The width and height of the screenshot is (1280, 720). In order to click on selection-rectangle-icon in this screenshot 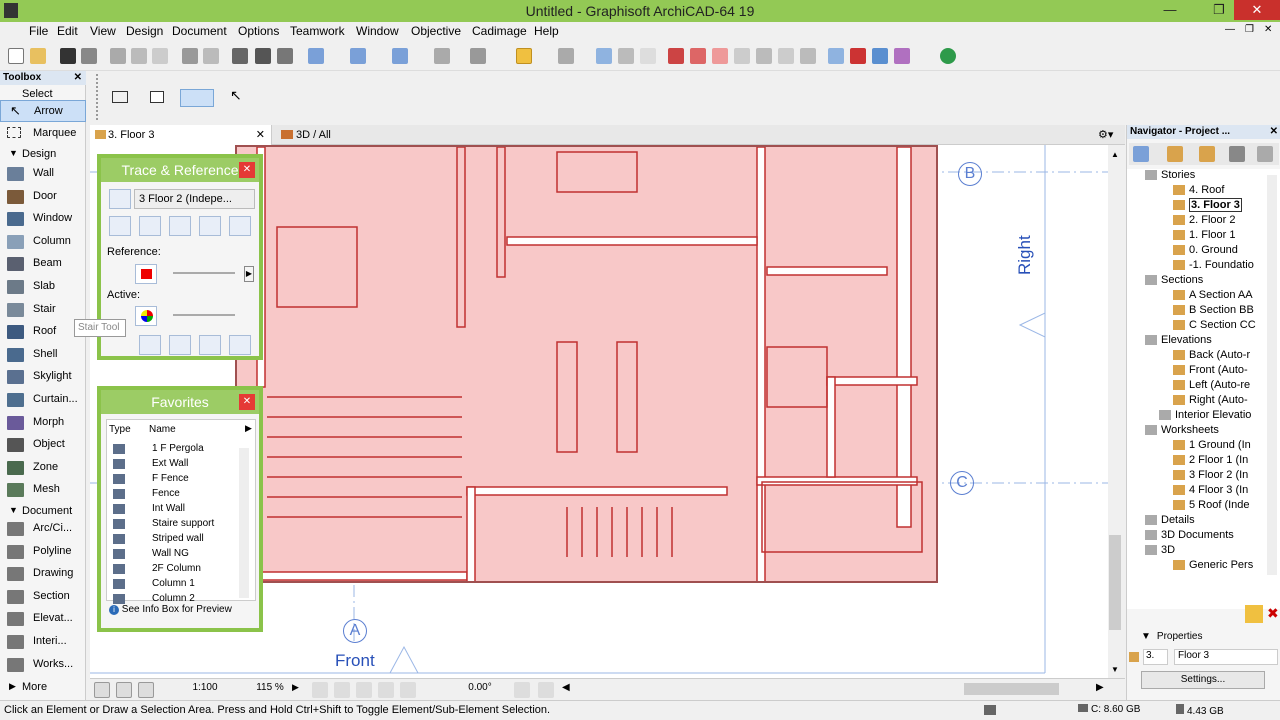, I will do `click(120, 97)`.